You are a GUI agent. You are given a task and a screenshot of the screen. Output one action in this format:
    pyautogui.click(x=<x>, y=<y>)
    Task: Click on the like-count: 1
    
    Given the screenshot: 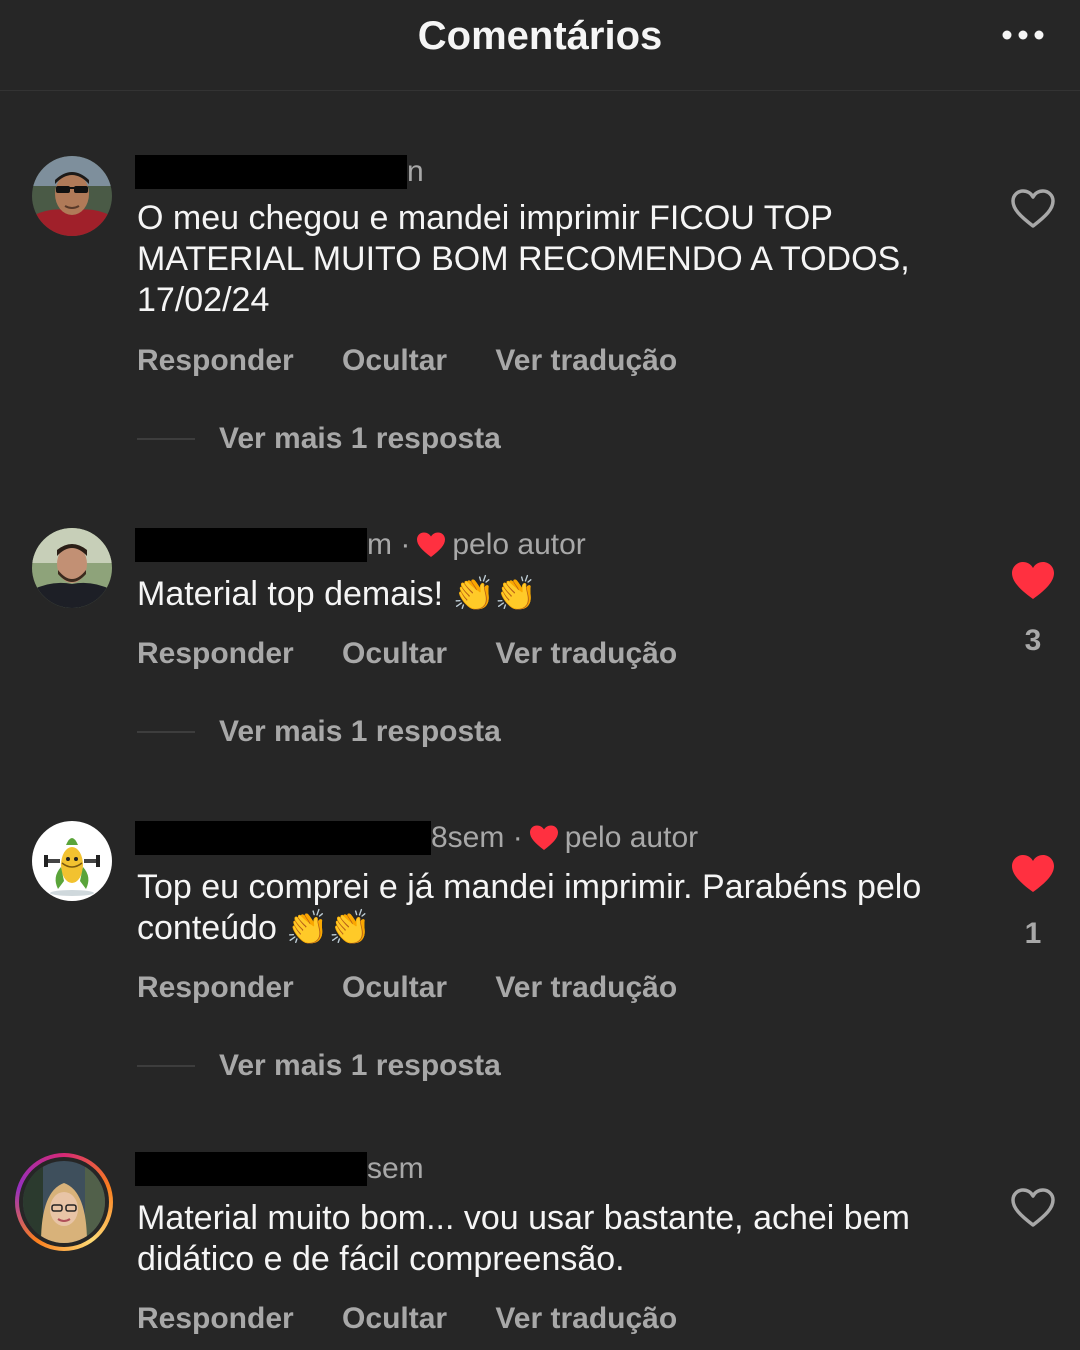 What is the action you would take?
    pyautogui.click(x=1033, y=933)
    